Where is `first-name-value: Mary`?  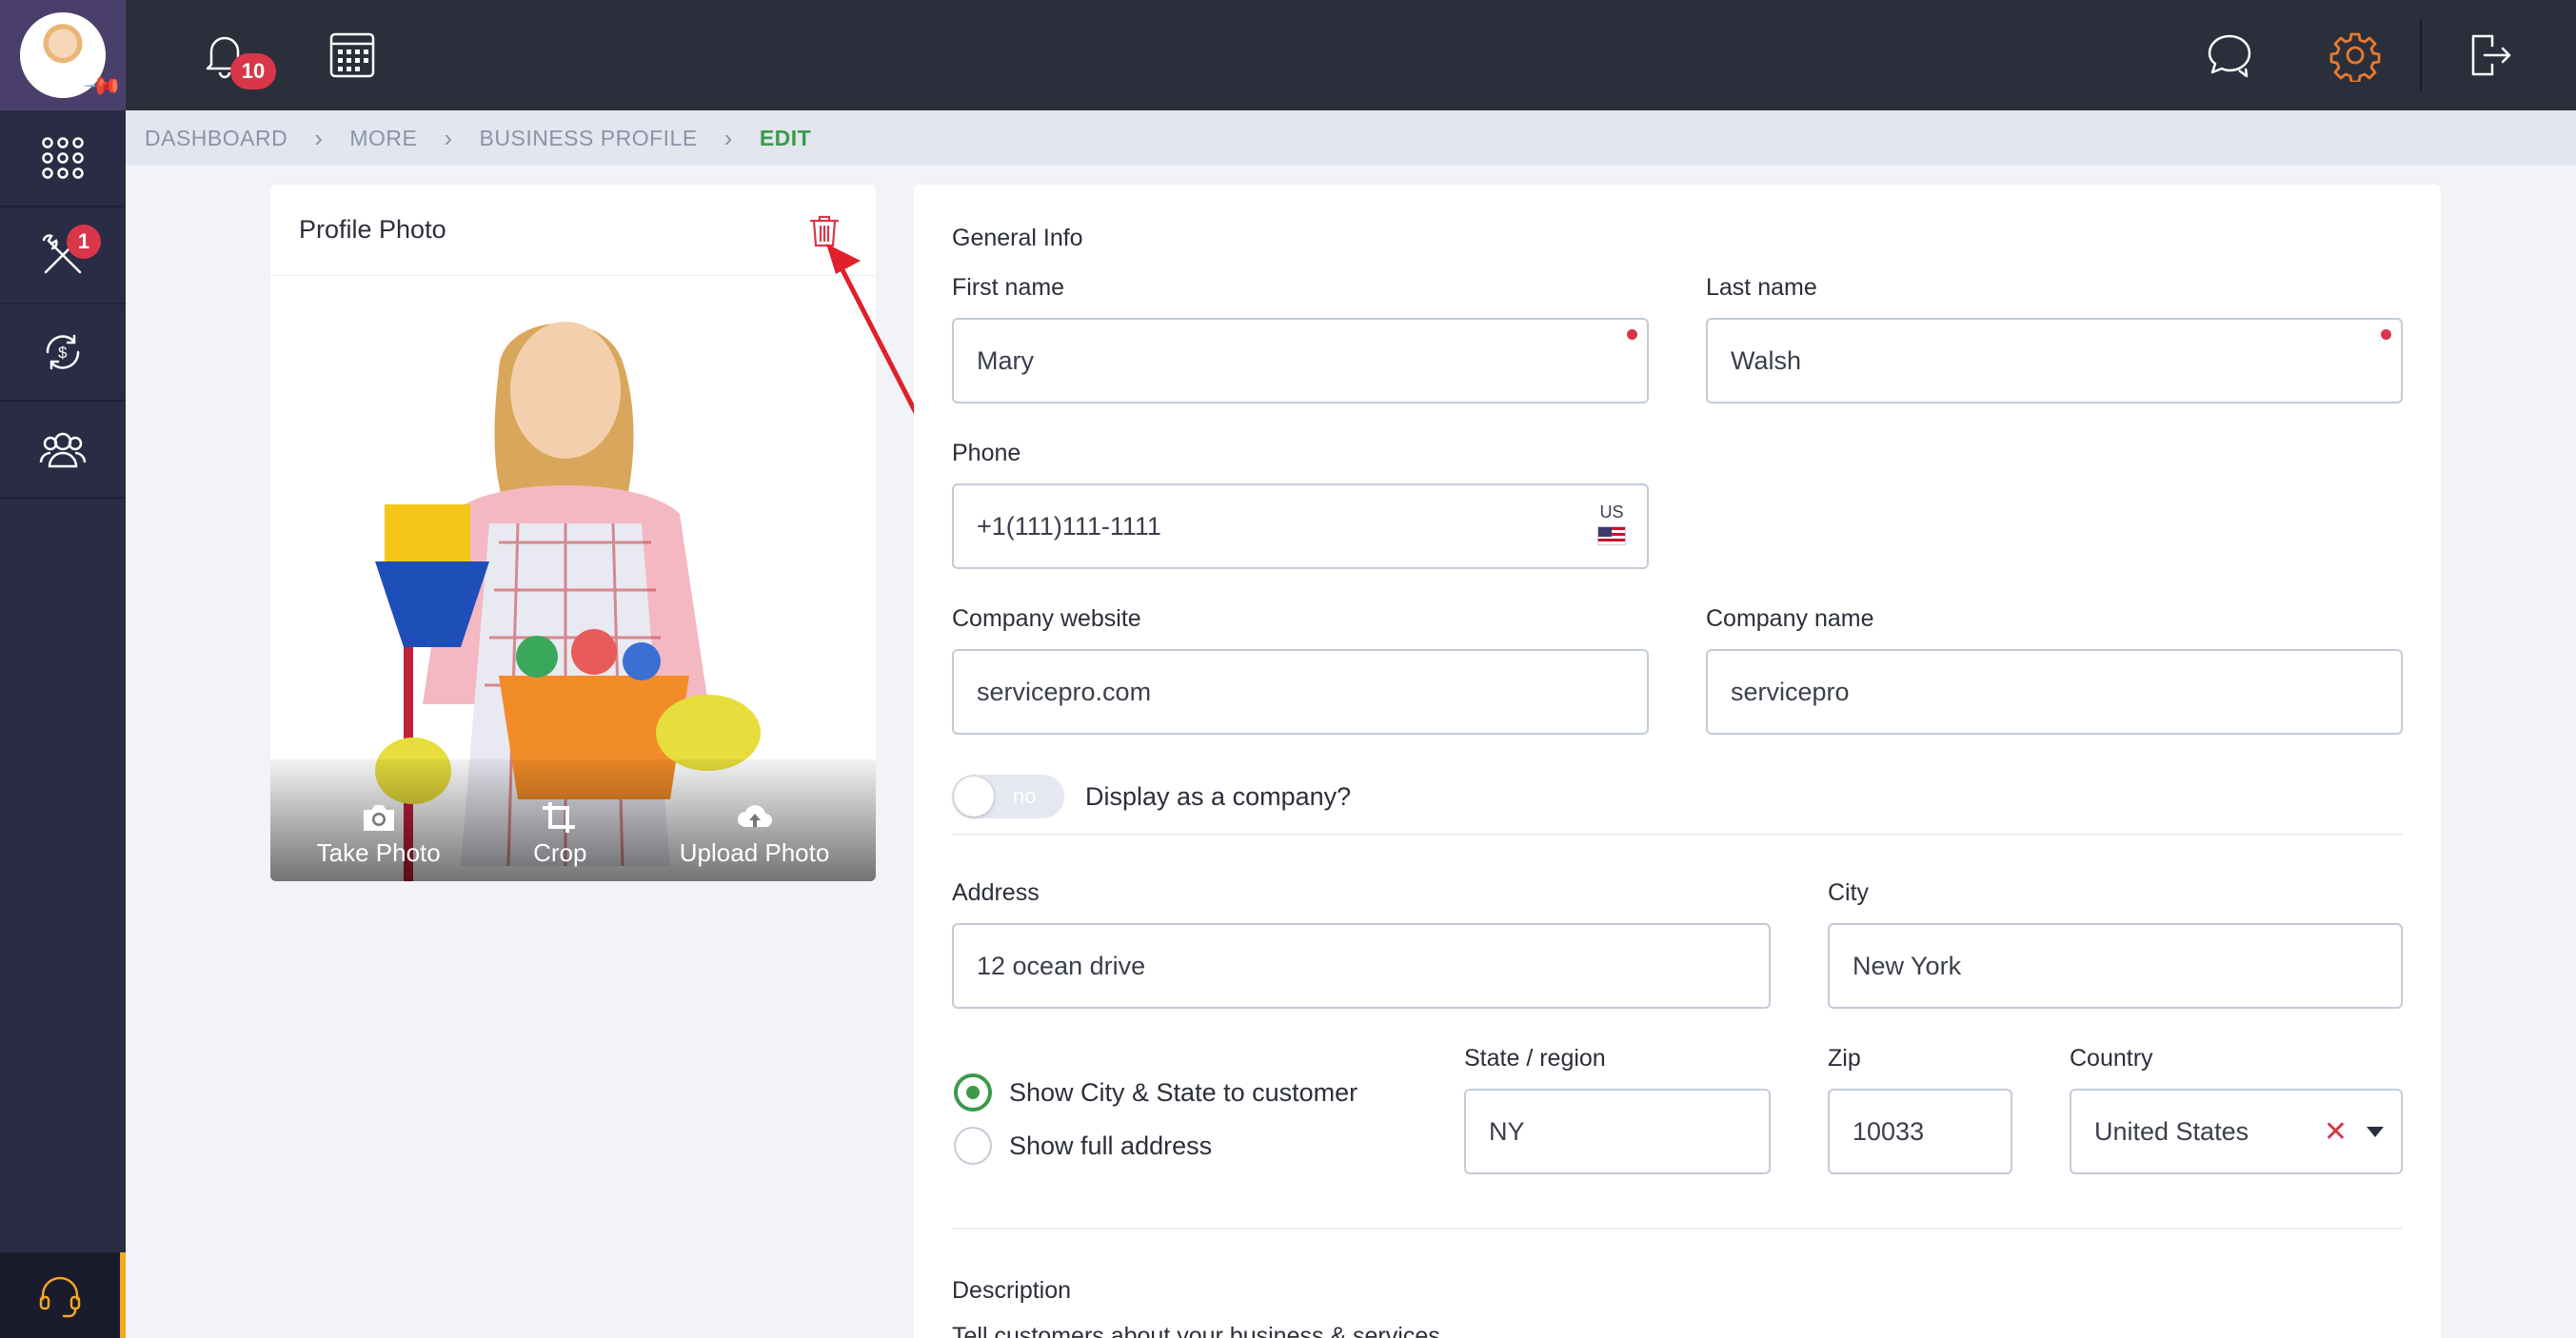
first-name-value: Mary is located at coordinates (1005, 360).